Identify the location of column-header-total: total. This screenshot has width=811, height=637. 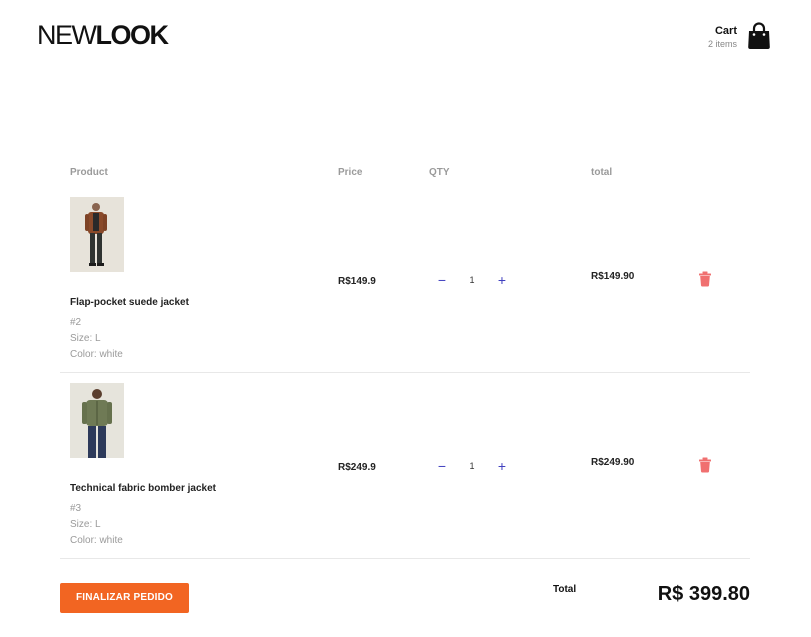
(602, 172).